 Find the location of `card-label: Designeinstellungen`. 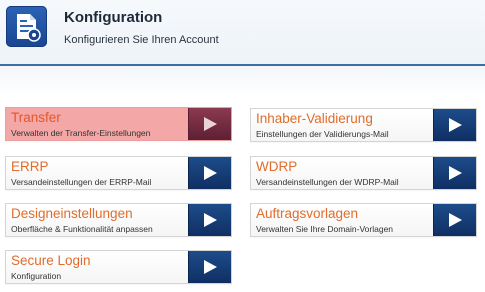

card-label: Designeinstellungen is located at coordinates (72, 213).